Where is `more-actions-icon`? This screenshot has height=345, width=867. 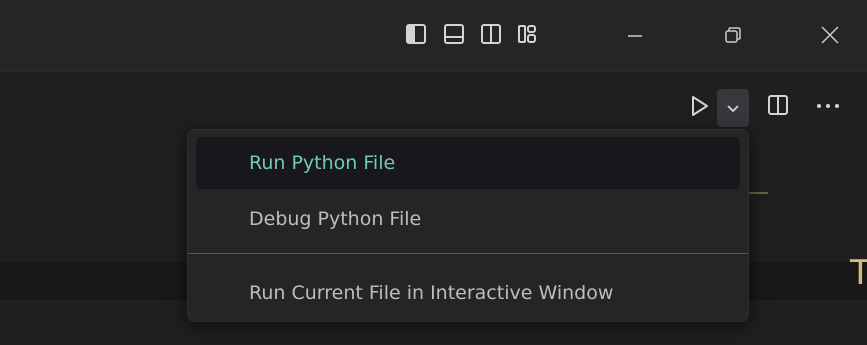 more-actions-icon is located at coordinates (829, 106).